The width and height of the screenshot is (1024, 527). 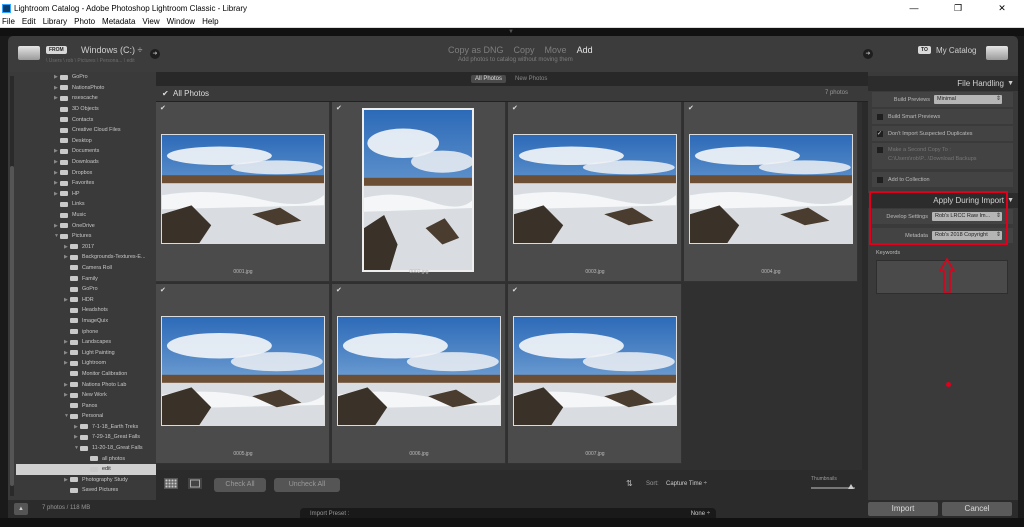 What do you see at coordinates (932, 159) in the screenshot?
I see `second-copy-path: C:\Users\rob\P...\Download Backups` at bounding box center [932, 159].